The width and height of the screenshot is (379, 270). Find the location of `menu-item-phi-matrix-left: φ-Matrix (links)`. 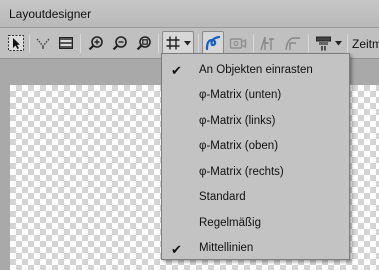

menu-item-phi-matrix-left: φ-Matrix (links) is located at coordinates (255, 121).